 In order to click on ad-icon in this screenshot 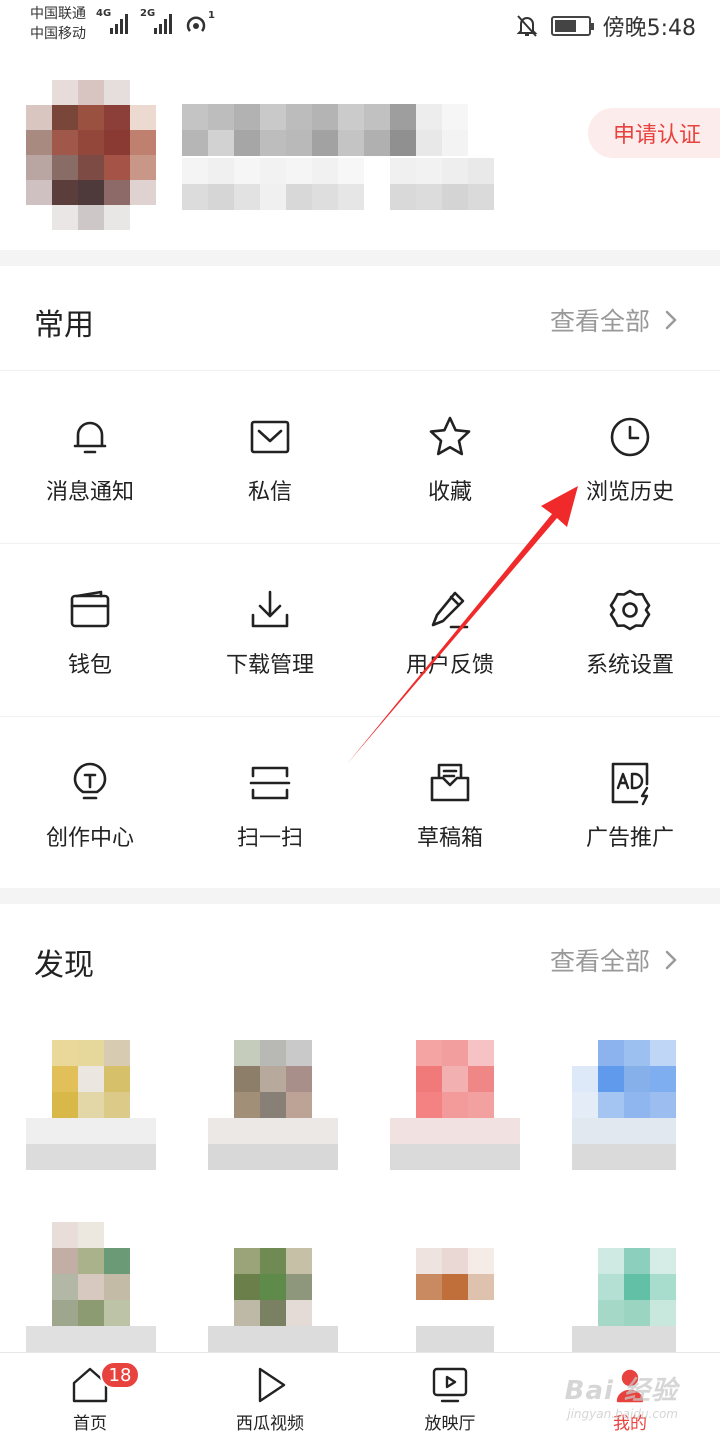, I will do `click(630, 783)`.